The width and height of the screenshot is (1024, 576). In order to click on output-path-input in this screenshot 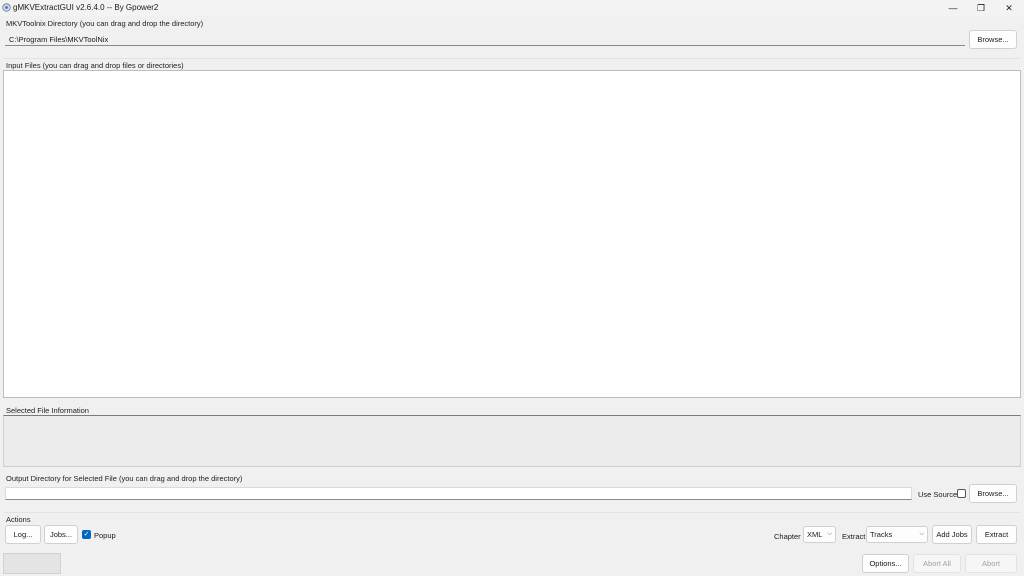, I will do `click(458, 493)`.